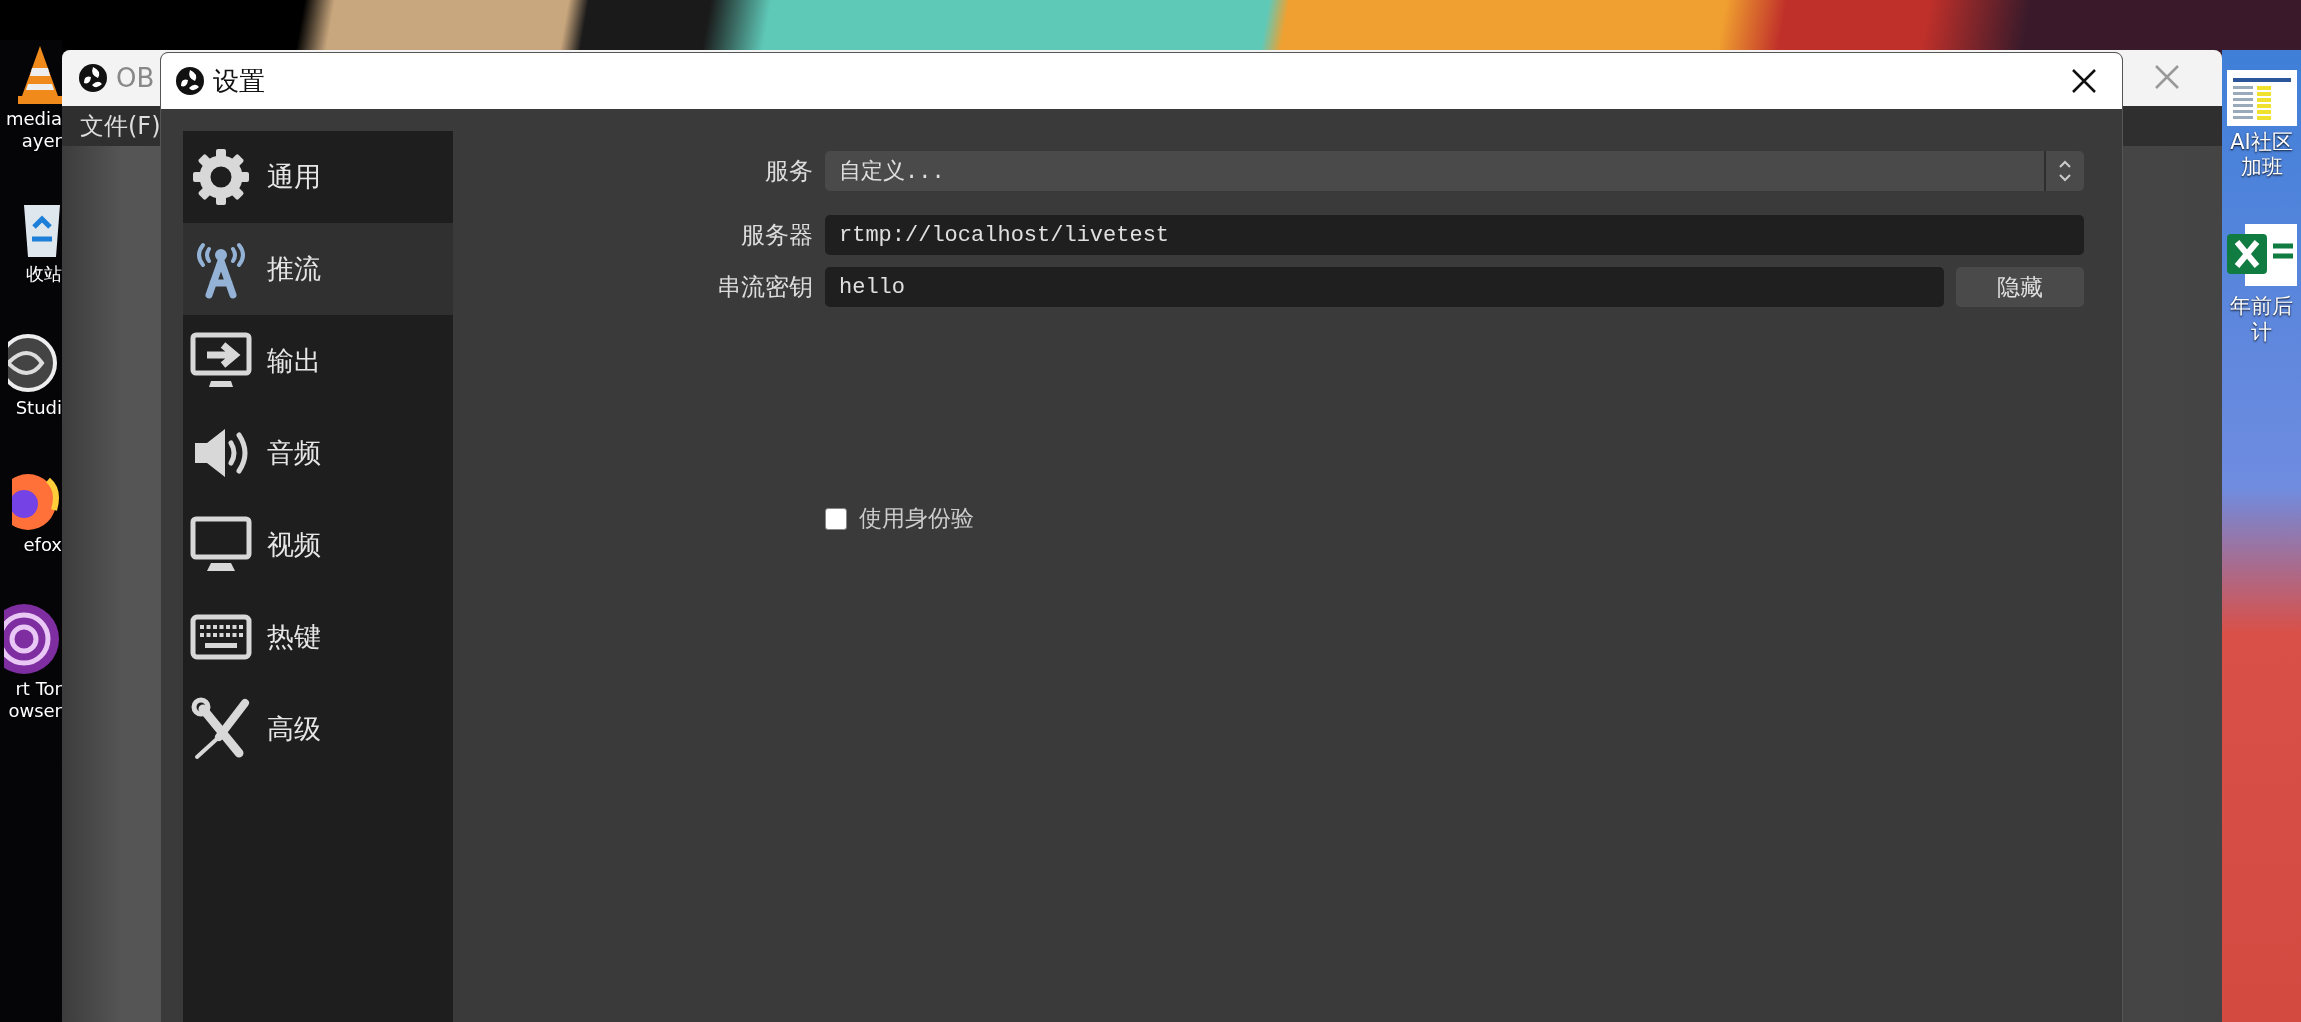 This screenshot has width=2301, height=1022. Describe the element at coordinates (318, 177) in the screenshot. I see `sidebar-item: 通用` at that location.